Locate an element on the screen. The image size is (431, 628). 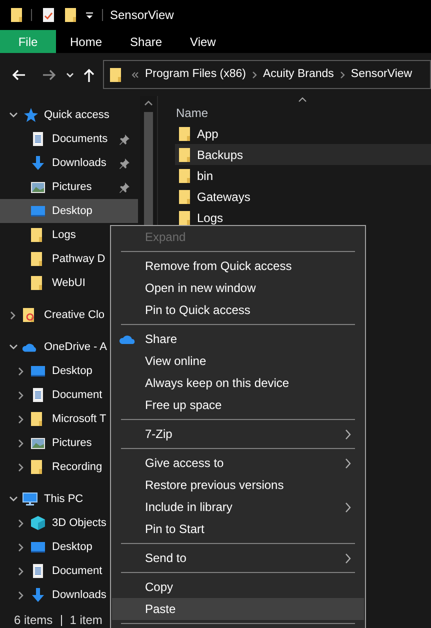
cube-icon is located at coordinates (38, 523).